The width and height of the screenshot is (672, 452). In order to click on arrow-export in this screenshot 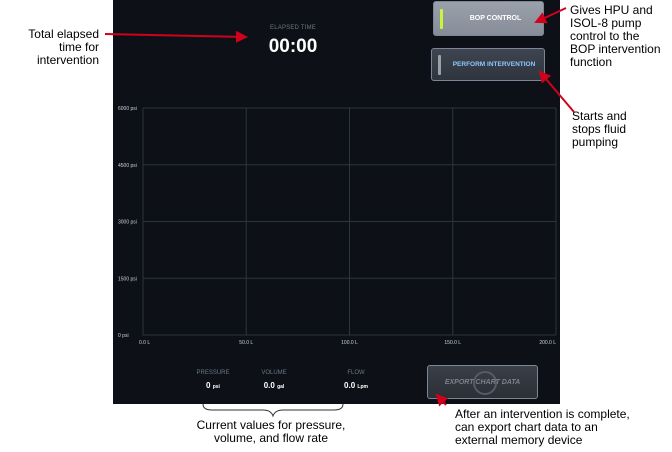, I will do `click(442, 400)`.